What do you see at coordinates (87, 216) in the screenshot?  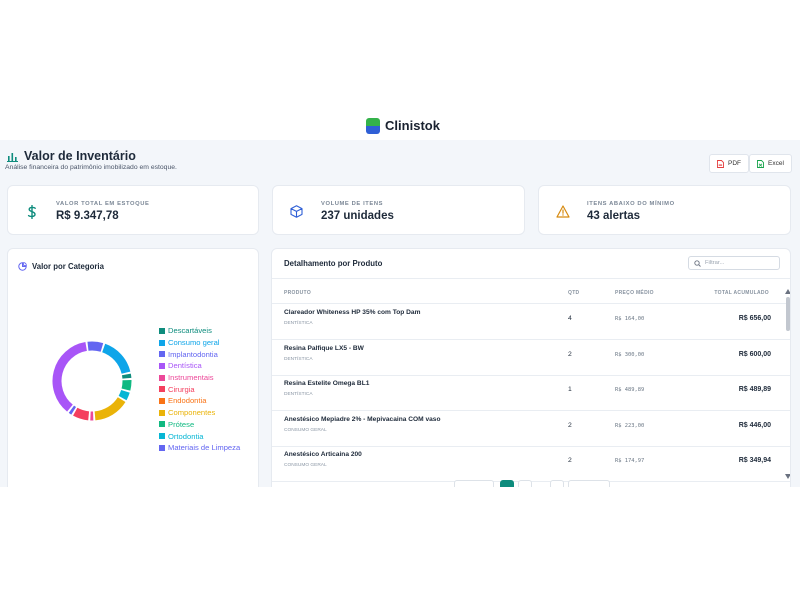 I see `stat-value: R$ 9.347,78` at bounding box center [87, 216].